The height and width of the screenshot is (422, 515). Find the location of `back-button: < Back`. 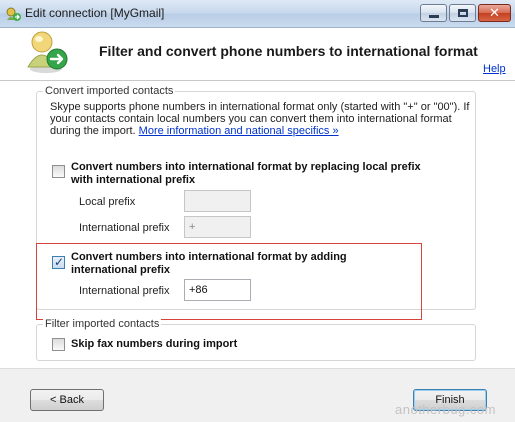

back-button: < Back is located at coordinates (67, 400).